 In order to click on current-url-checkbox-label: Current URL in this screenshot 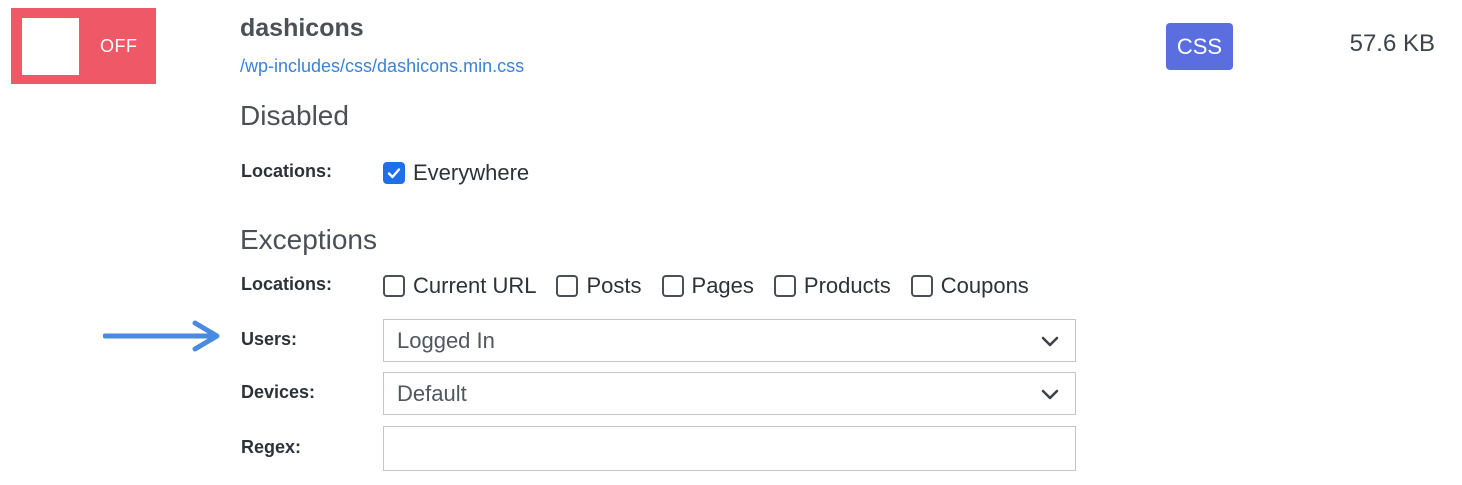, I will do `click(475, 285)`.